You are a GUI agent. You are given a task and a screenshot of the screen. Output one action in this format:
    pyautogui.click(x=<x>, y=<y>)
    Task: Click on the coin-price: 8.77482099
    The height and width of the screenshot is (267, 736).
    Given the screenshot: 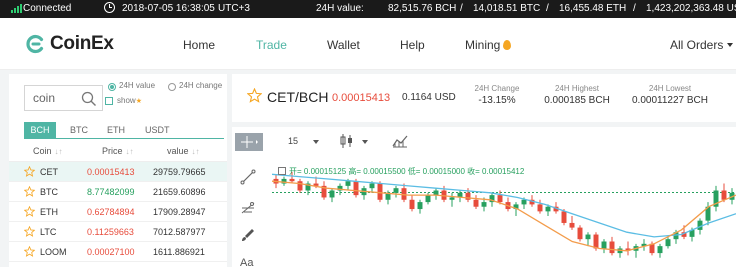 What is the action you would take?
    pyautogui.click(x=111, y=192)
    